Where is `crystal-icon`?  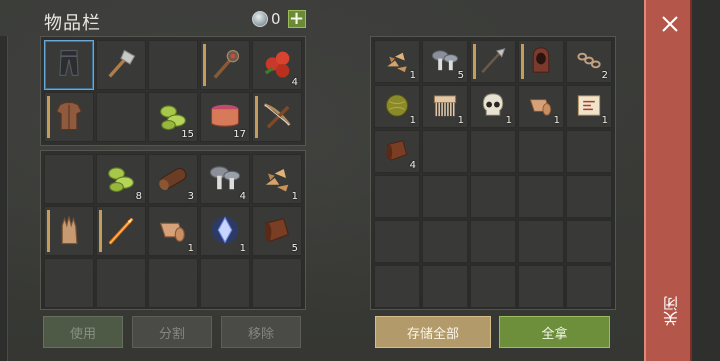 crystal-icon is located at coordinates (225, 230).